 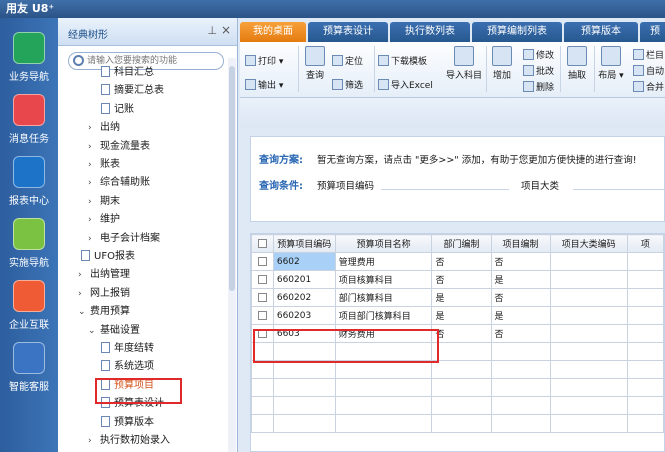 What do you see at coordinates (119, 147) in the screenshot?
I see `tree-item: › 现金流量表` at bounding box center [119, 147].